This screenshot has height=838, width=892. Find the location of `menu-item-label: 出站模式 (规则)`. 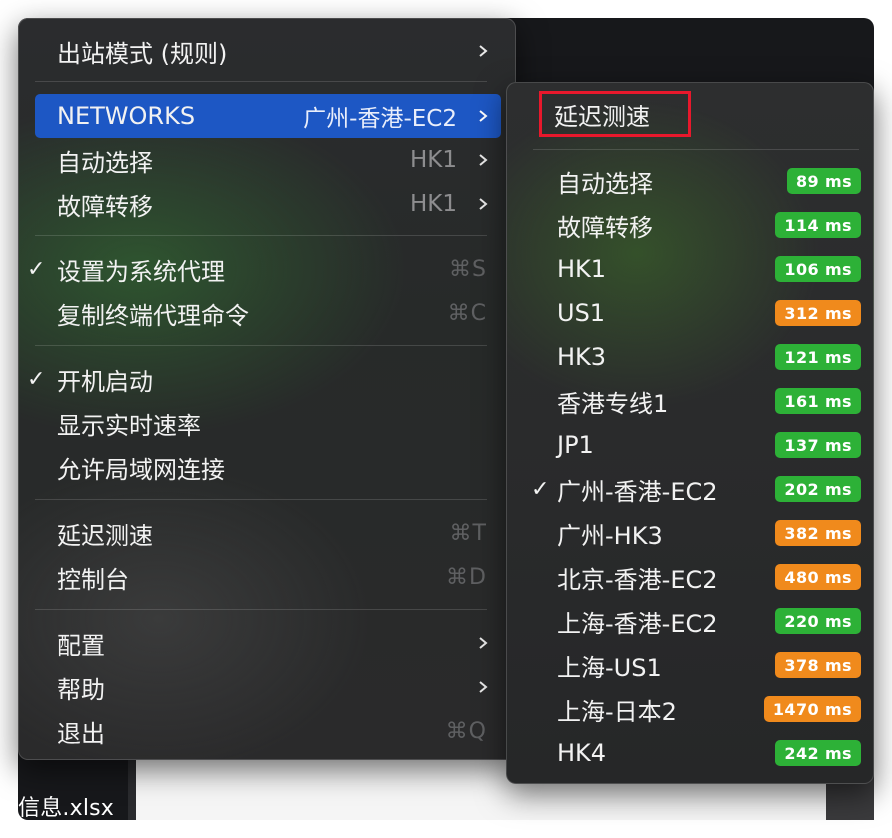

menu-item-label: 出站模式 (规则) is located at coordinates (142, 53).